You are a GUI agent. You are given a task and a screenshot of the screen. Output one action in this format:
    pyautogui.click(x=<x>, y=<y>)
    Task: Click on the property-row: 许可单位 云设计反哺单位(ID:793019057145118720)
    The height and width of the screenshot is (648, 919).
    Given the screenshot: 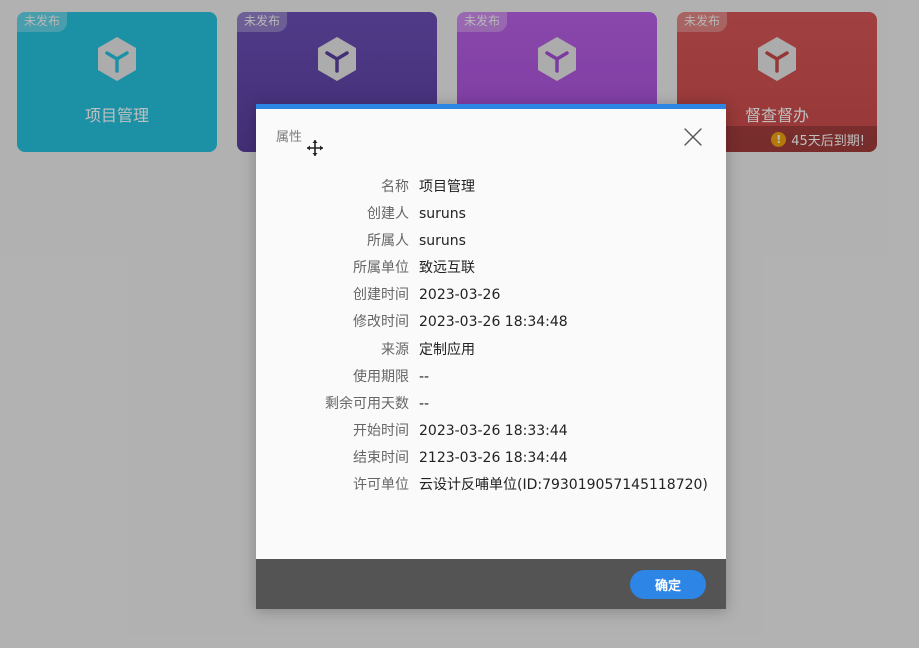 What is the action you would take?
    pyautogui.click(x=491, y=485)
    